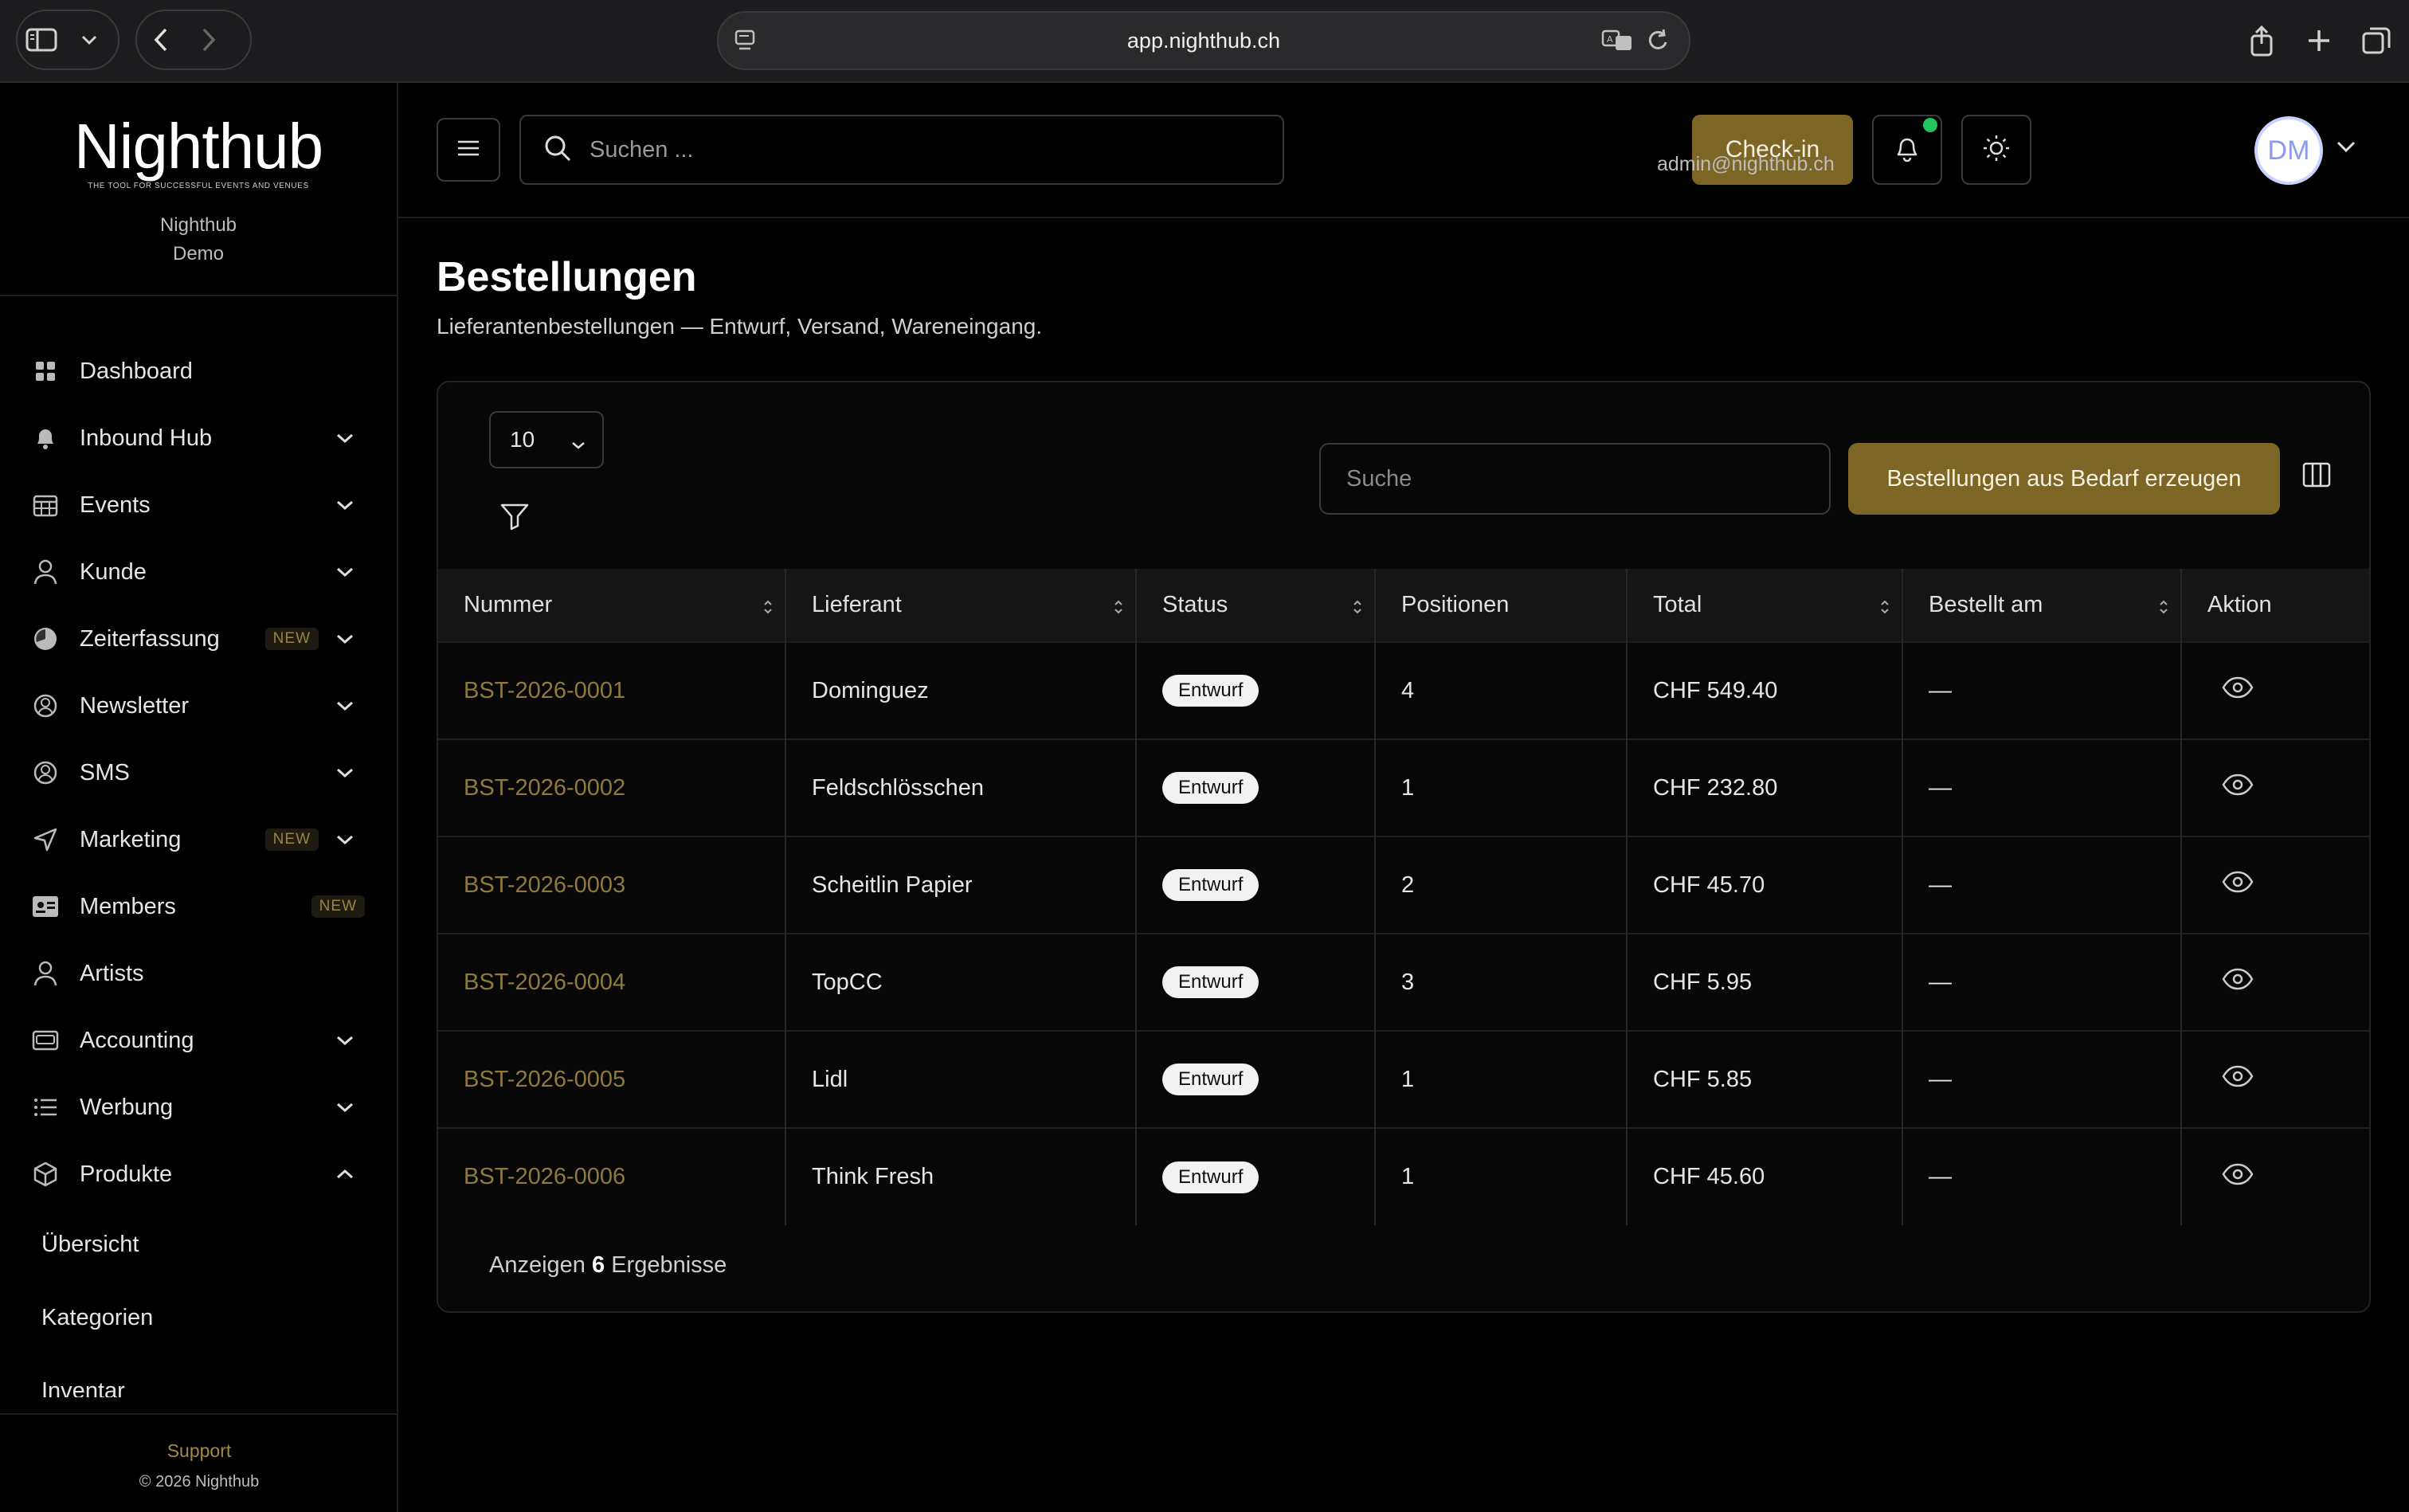 This screenshot has width=2409, height=1512. I want to click on supplier-cell: Think Fresh, so click(961, 1176).